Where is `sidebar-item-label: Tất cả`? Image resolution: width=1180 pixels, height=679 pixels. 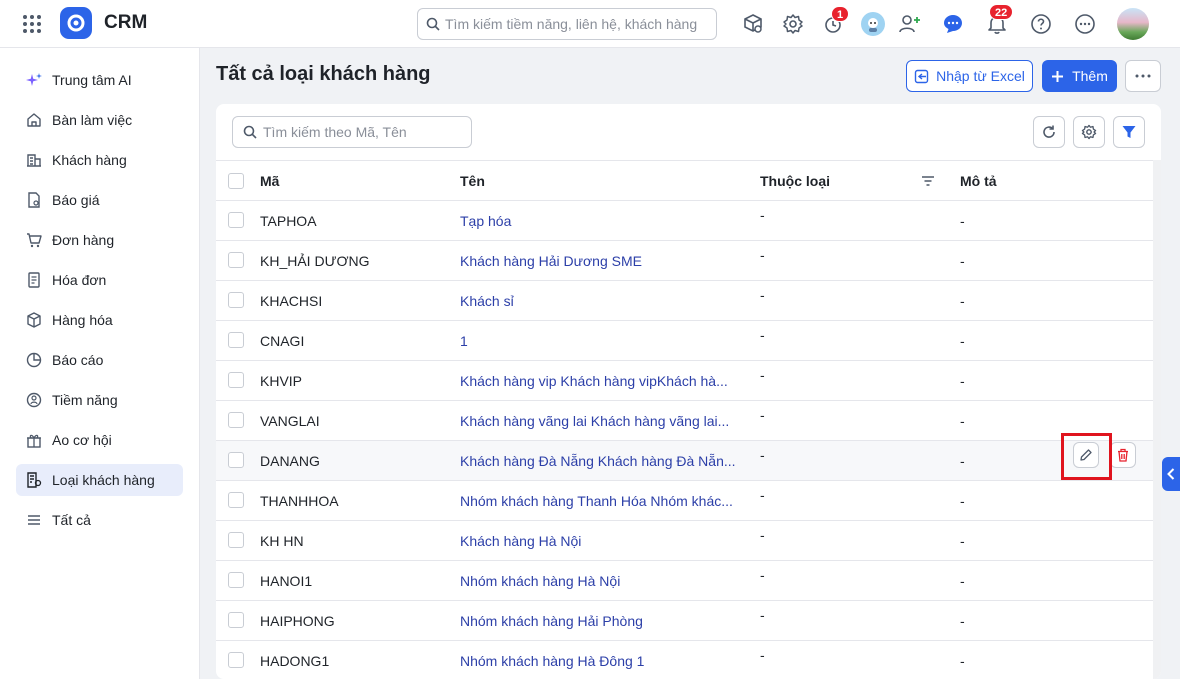
sidebar-item-label: Tất cả is located at coordinates (71, 520).